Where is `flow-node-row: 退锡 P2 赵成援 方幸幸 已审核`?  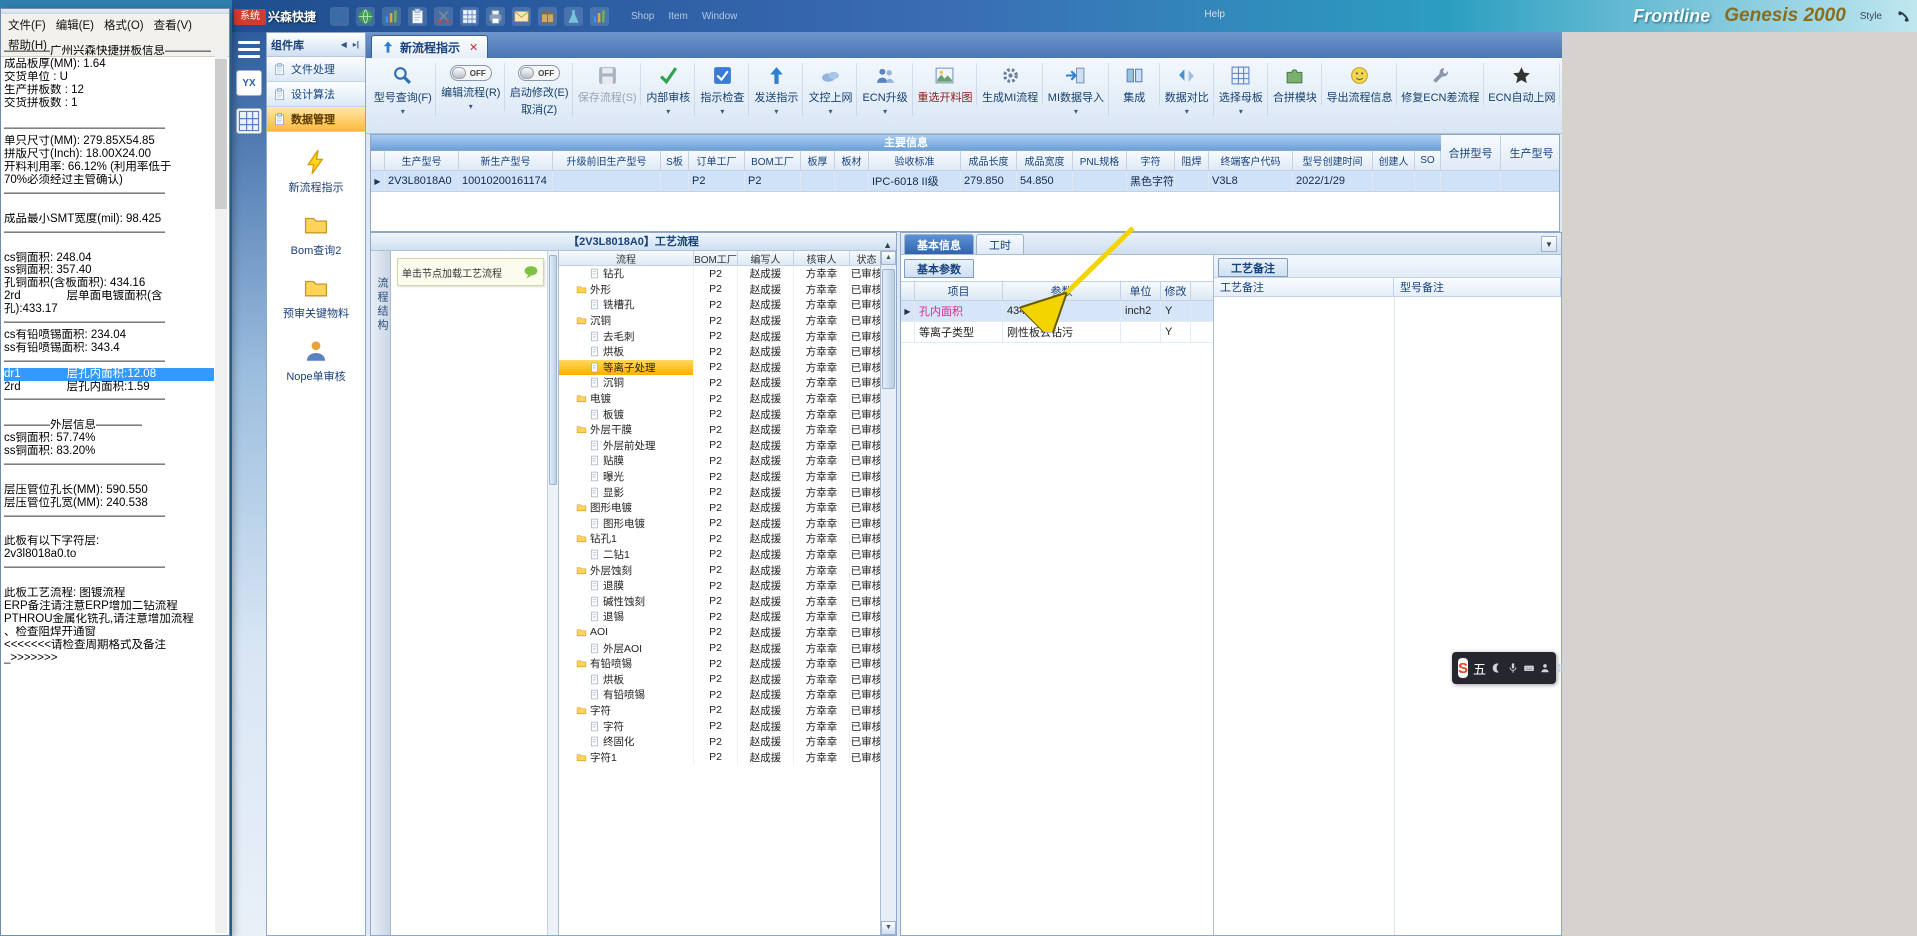
flow-node-row: 退锡 P2 赵成援 方幸幸 已审核 is located at coordinates (719, 617).